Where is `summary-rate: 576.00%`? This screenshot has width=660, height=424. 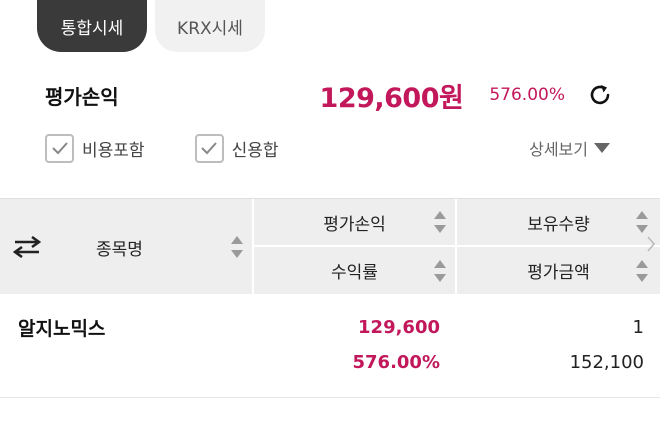 summary-rate: 576.00% is located at coordinates (527, 95).